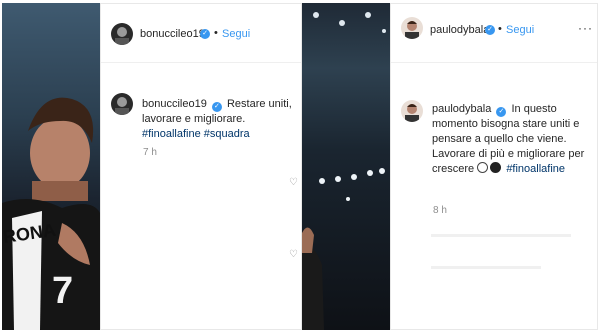 Image resolution: width=600 pixels, height=333 pixels. I want to click on post-username: bonucci­leo19, so click(172, 34).